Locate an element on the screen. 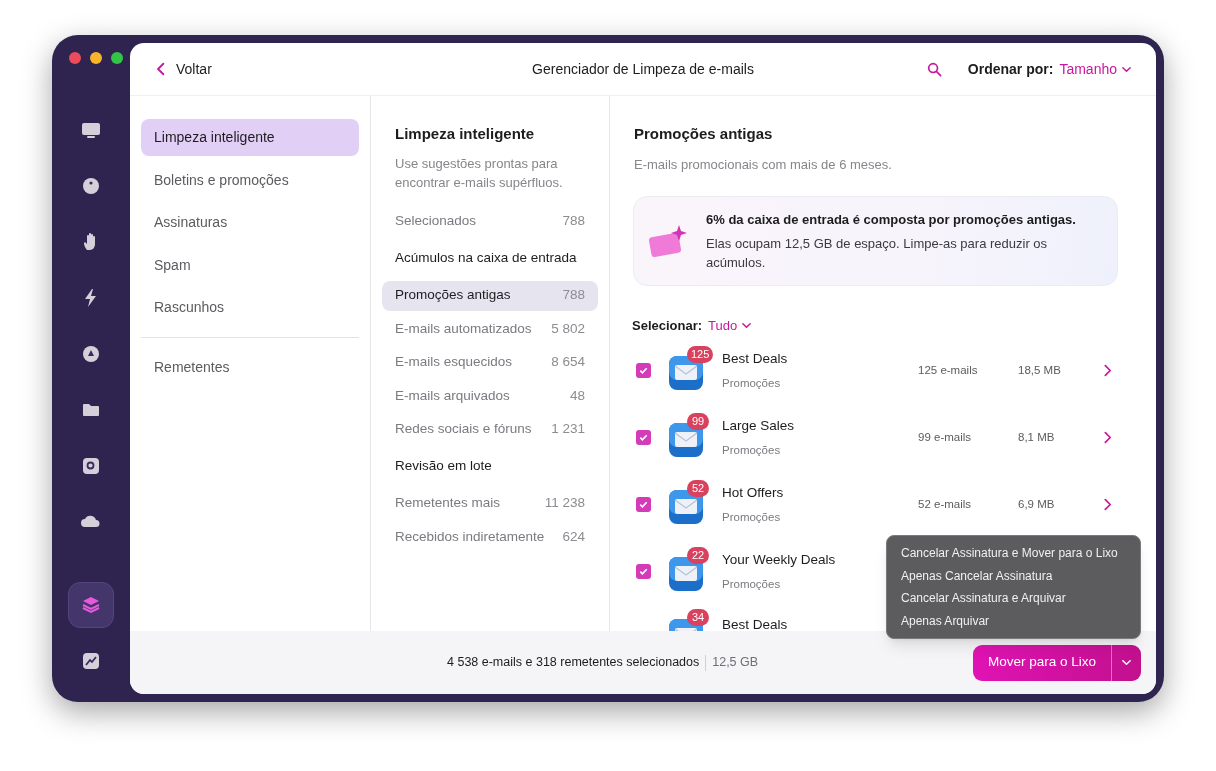 This screenshot has width=1216, height=771. menu-item: Cancelar Assinatura e Arquivar is located at coordinates (1013, 598).